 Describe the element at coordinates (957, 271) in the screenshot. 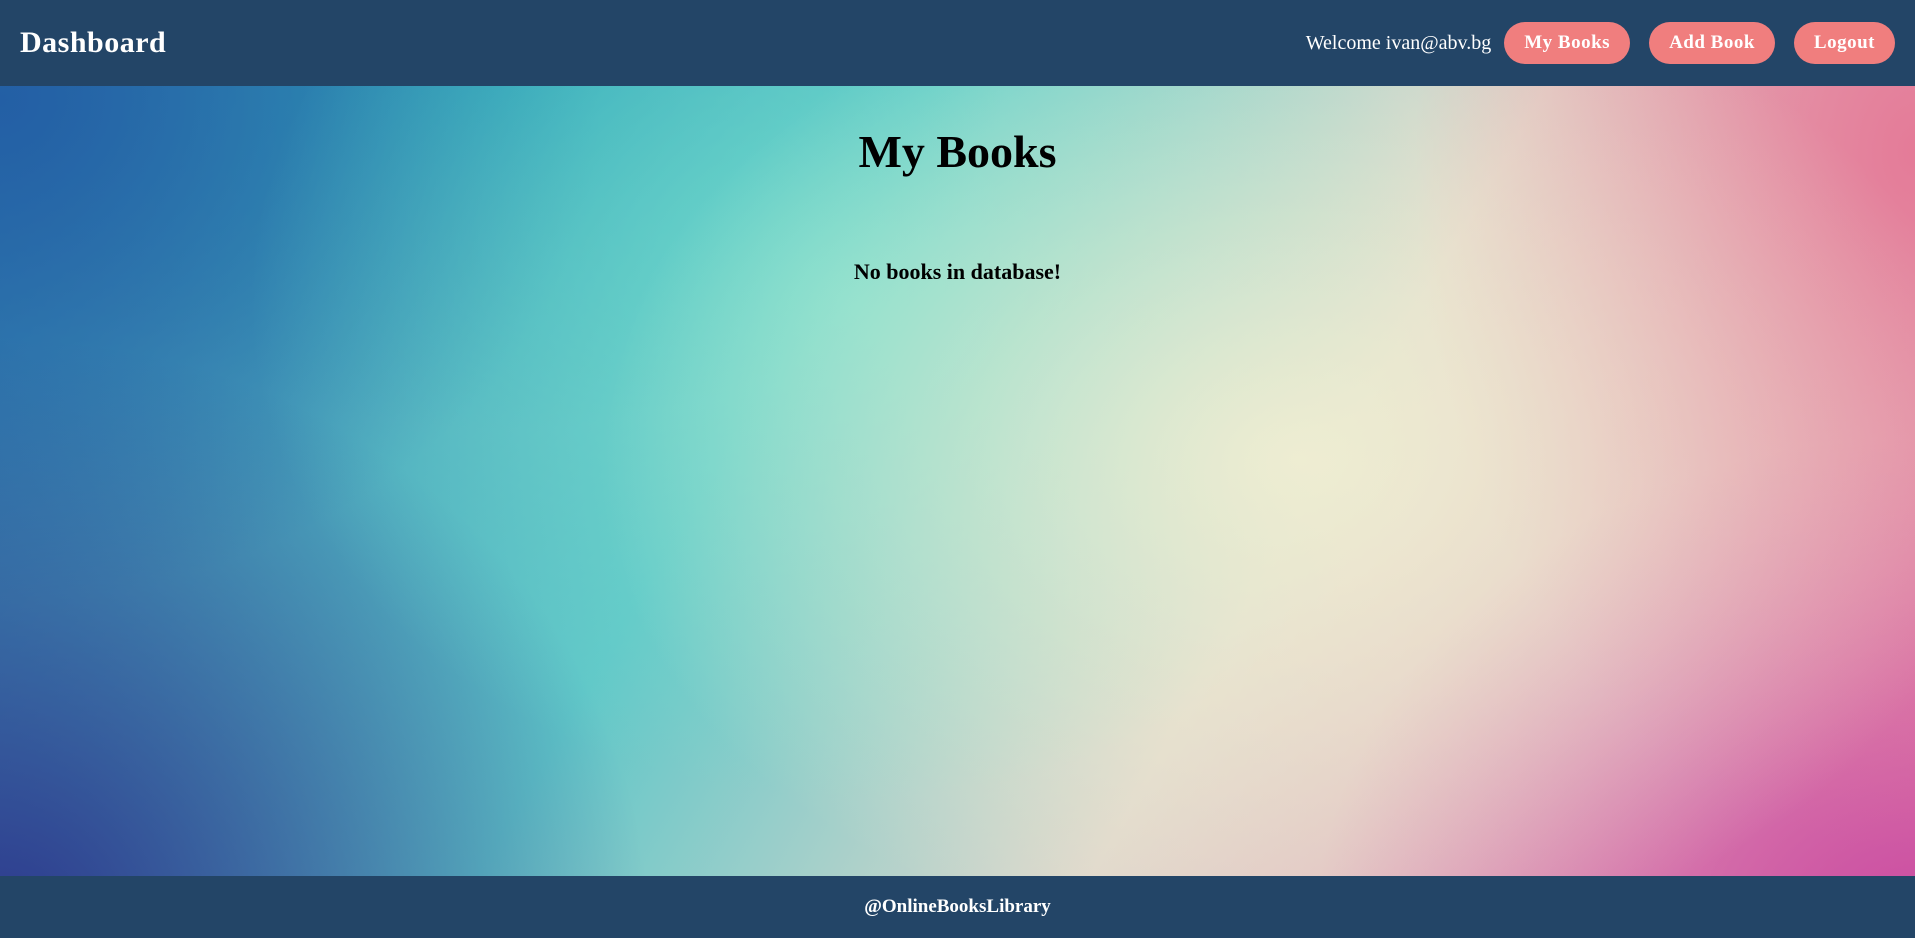

I see `empty-state-message: No books in database!` at that location.